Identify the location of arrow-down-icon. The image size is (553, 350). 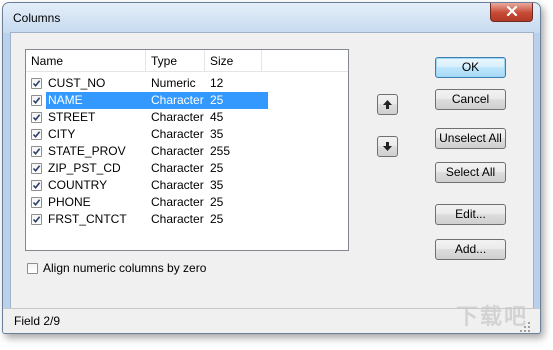
(387, 146).